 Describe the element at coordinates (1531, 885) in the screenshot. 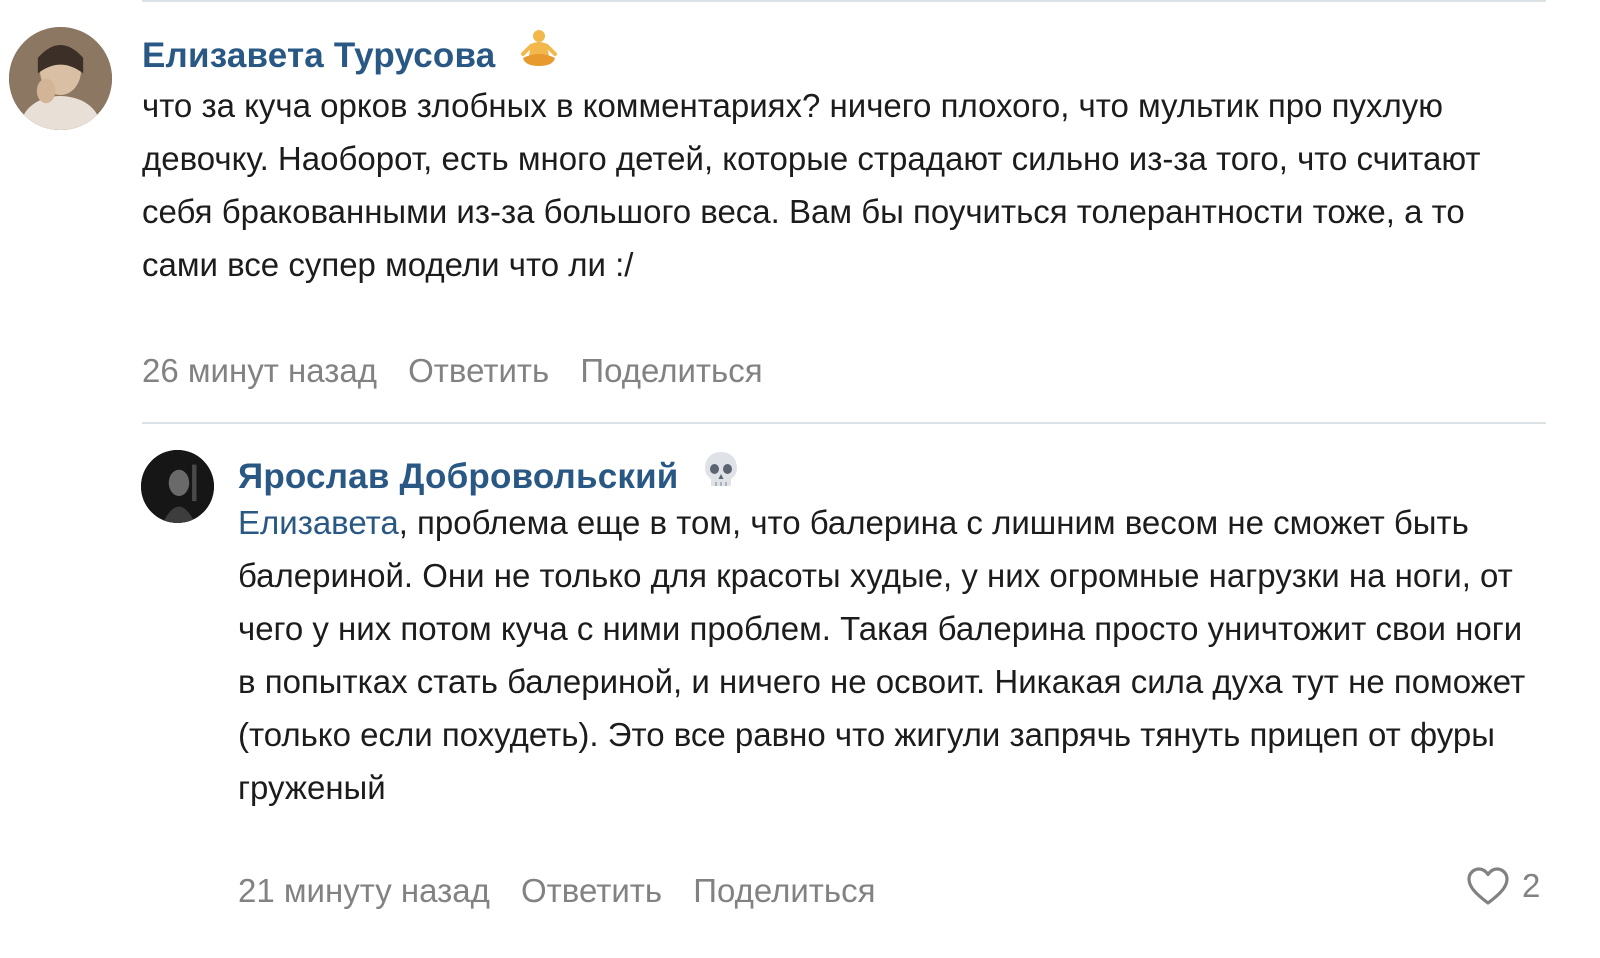

I see `like-count: 2` at that location.